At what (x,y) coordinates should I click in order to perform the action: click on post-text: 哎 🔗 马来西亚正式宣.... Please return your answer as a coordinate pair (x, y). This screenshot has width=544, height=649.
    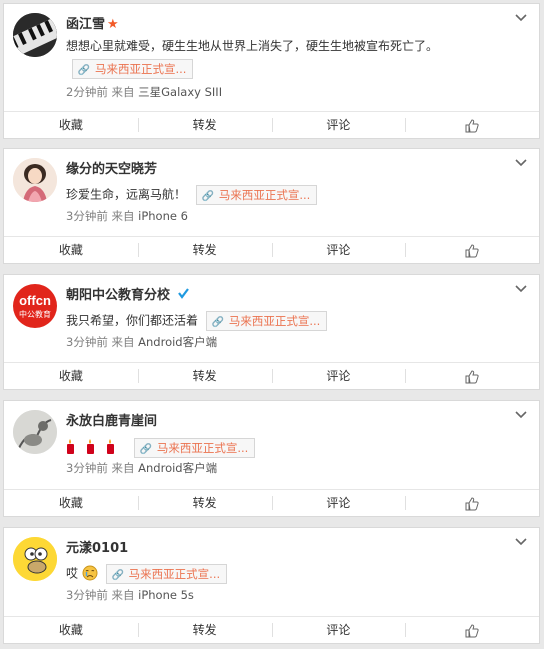
    Looking at the image, I should click on (147, 574).